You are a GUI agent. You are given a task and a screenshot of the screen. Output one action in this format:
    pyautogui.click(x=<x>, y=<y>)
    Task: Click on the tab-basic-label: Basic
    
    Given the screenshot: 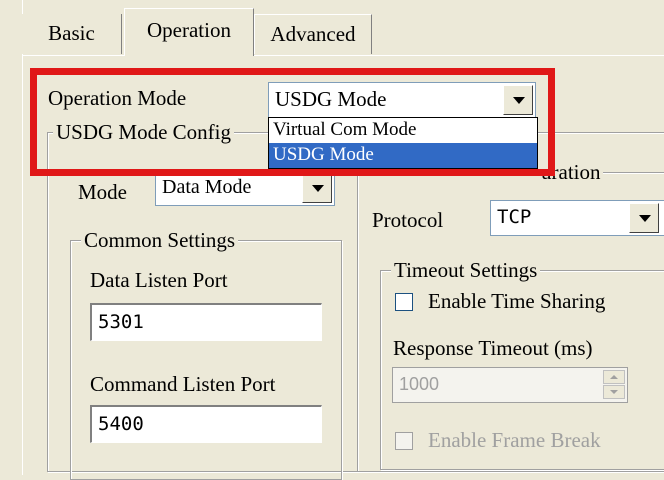 What is the action you would take?
    pyautogui.click(x=71, y=33)
    